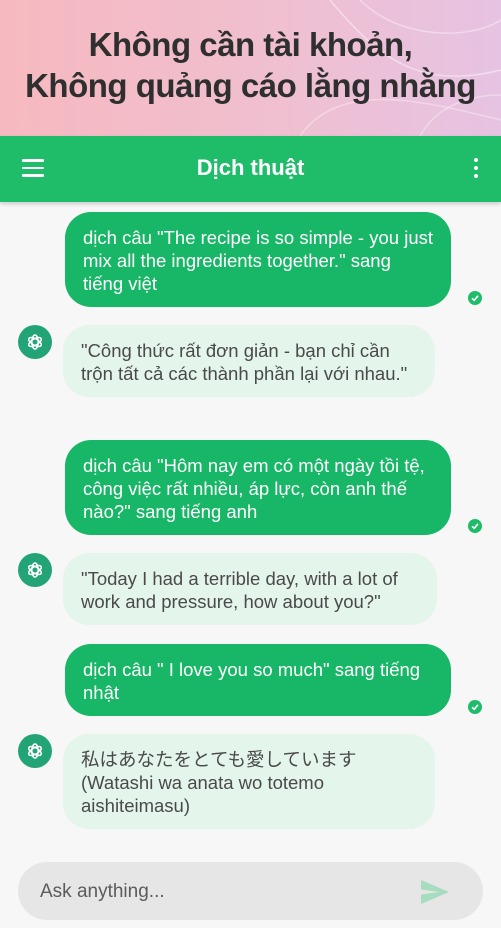  Describe the element at coordinates (250, 85) in the screenshot. I see `promo-line-2: Không quảng cáo lằng nhằng` at that location.